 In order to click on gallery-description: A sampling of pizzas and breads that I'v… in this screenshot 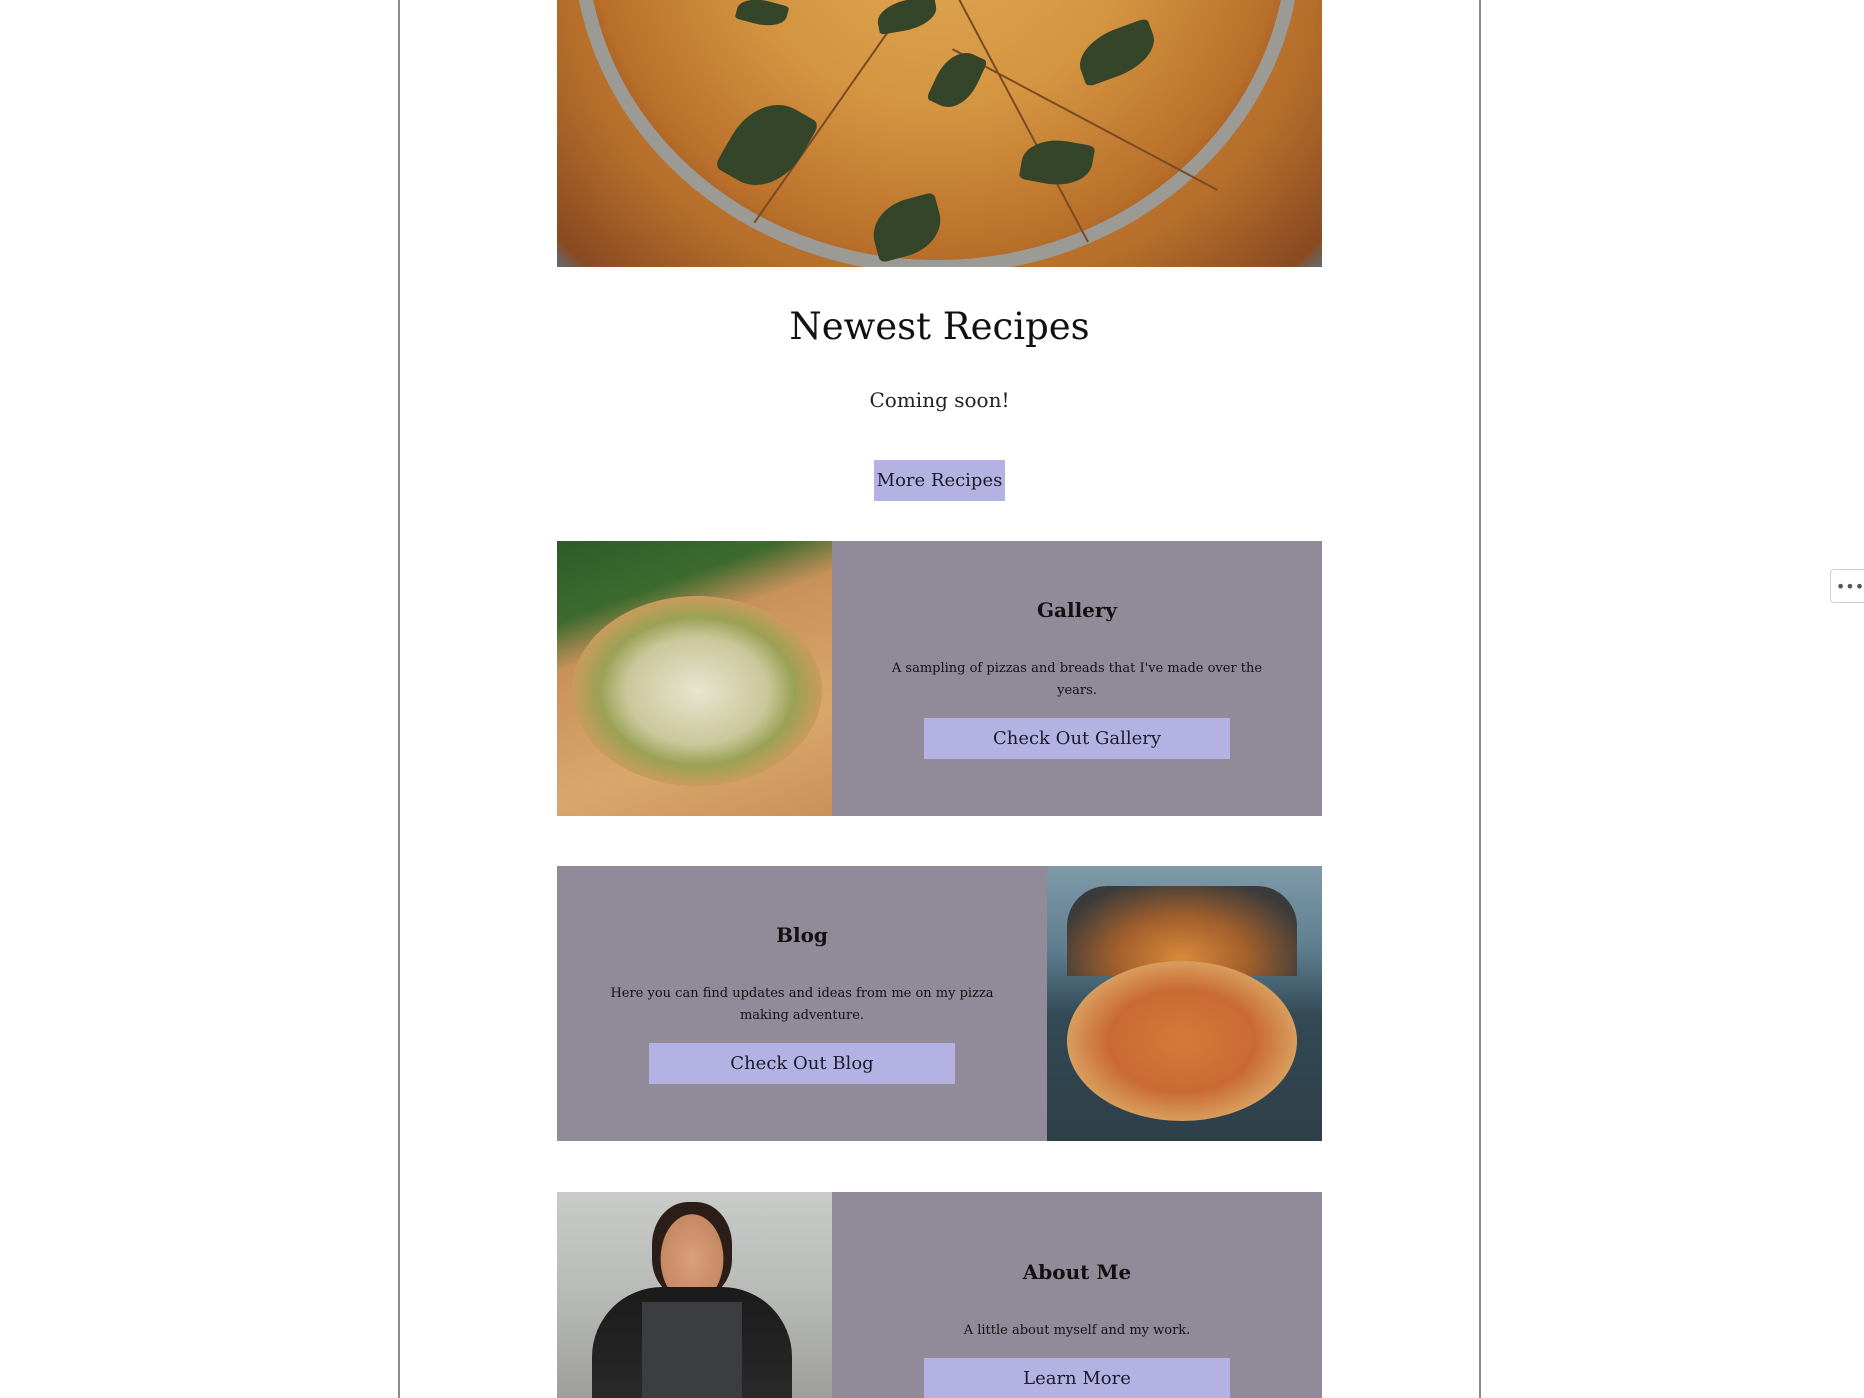, I will do `click(1077, 679)`.